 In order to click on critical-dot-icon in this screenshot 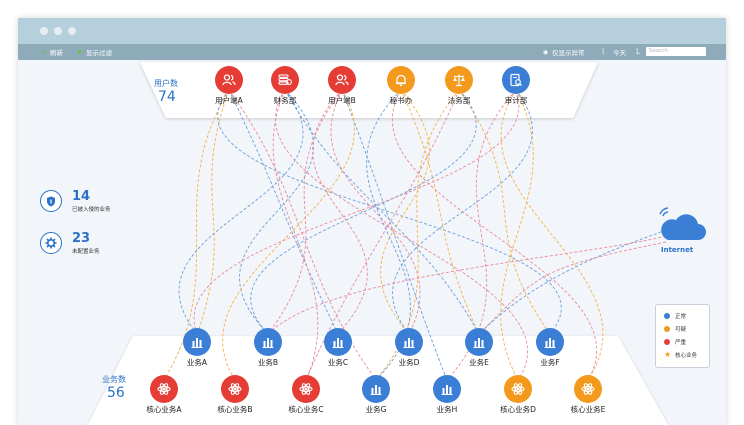, I will do `click(667, 342)`.